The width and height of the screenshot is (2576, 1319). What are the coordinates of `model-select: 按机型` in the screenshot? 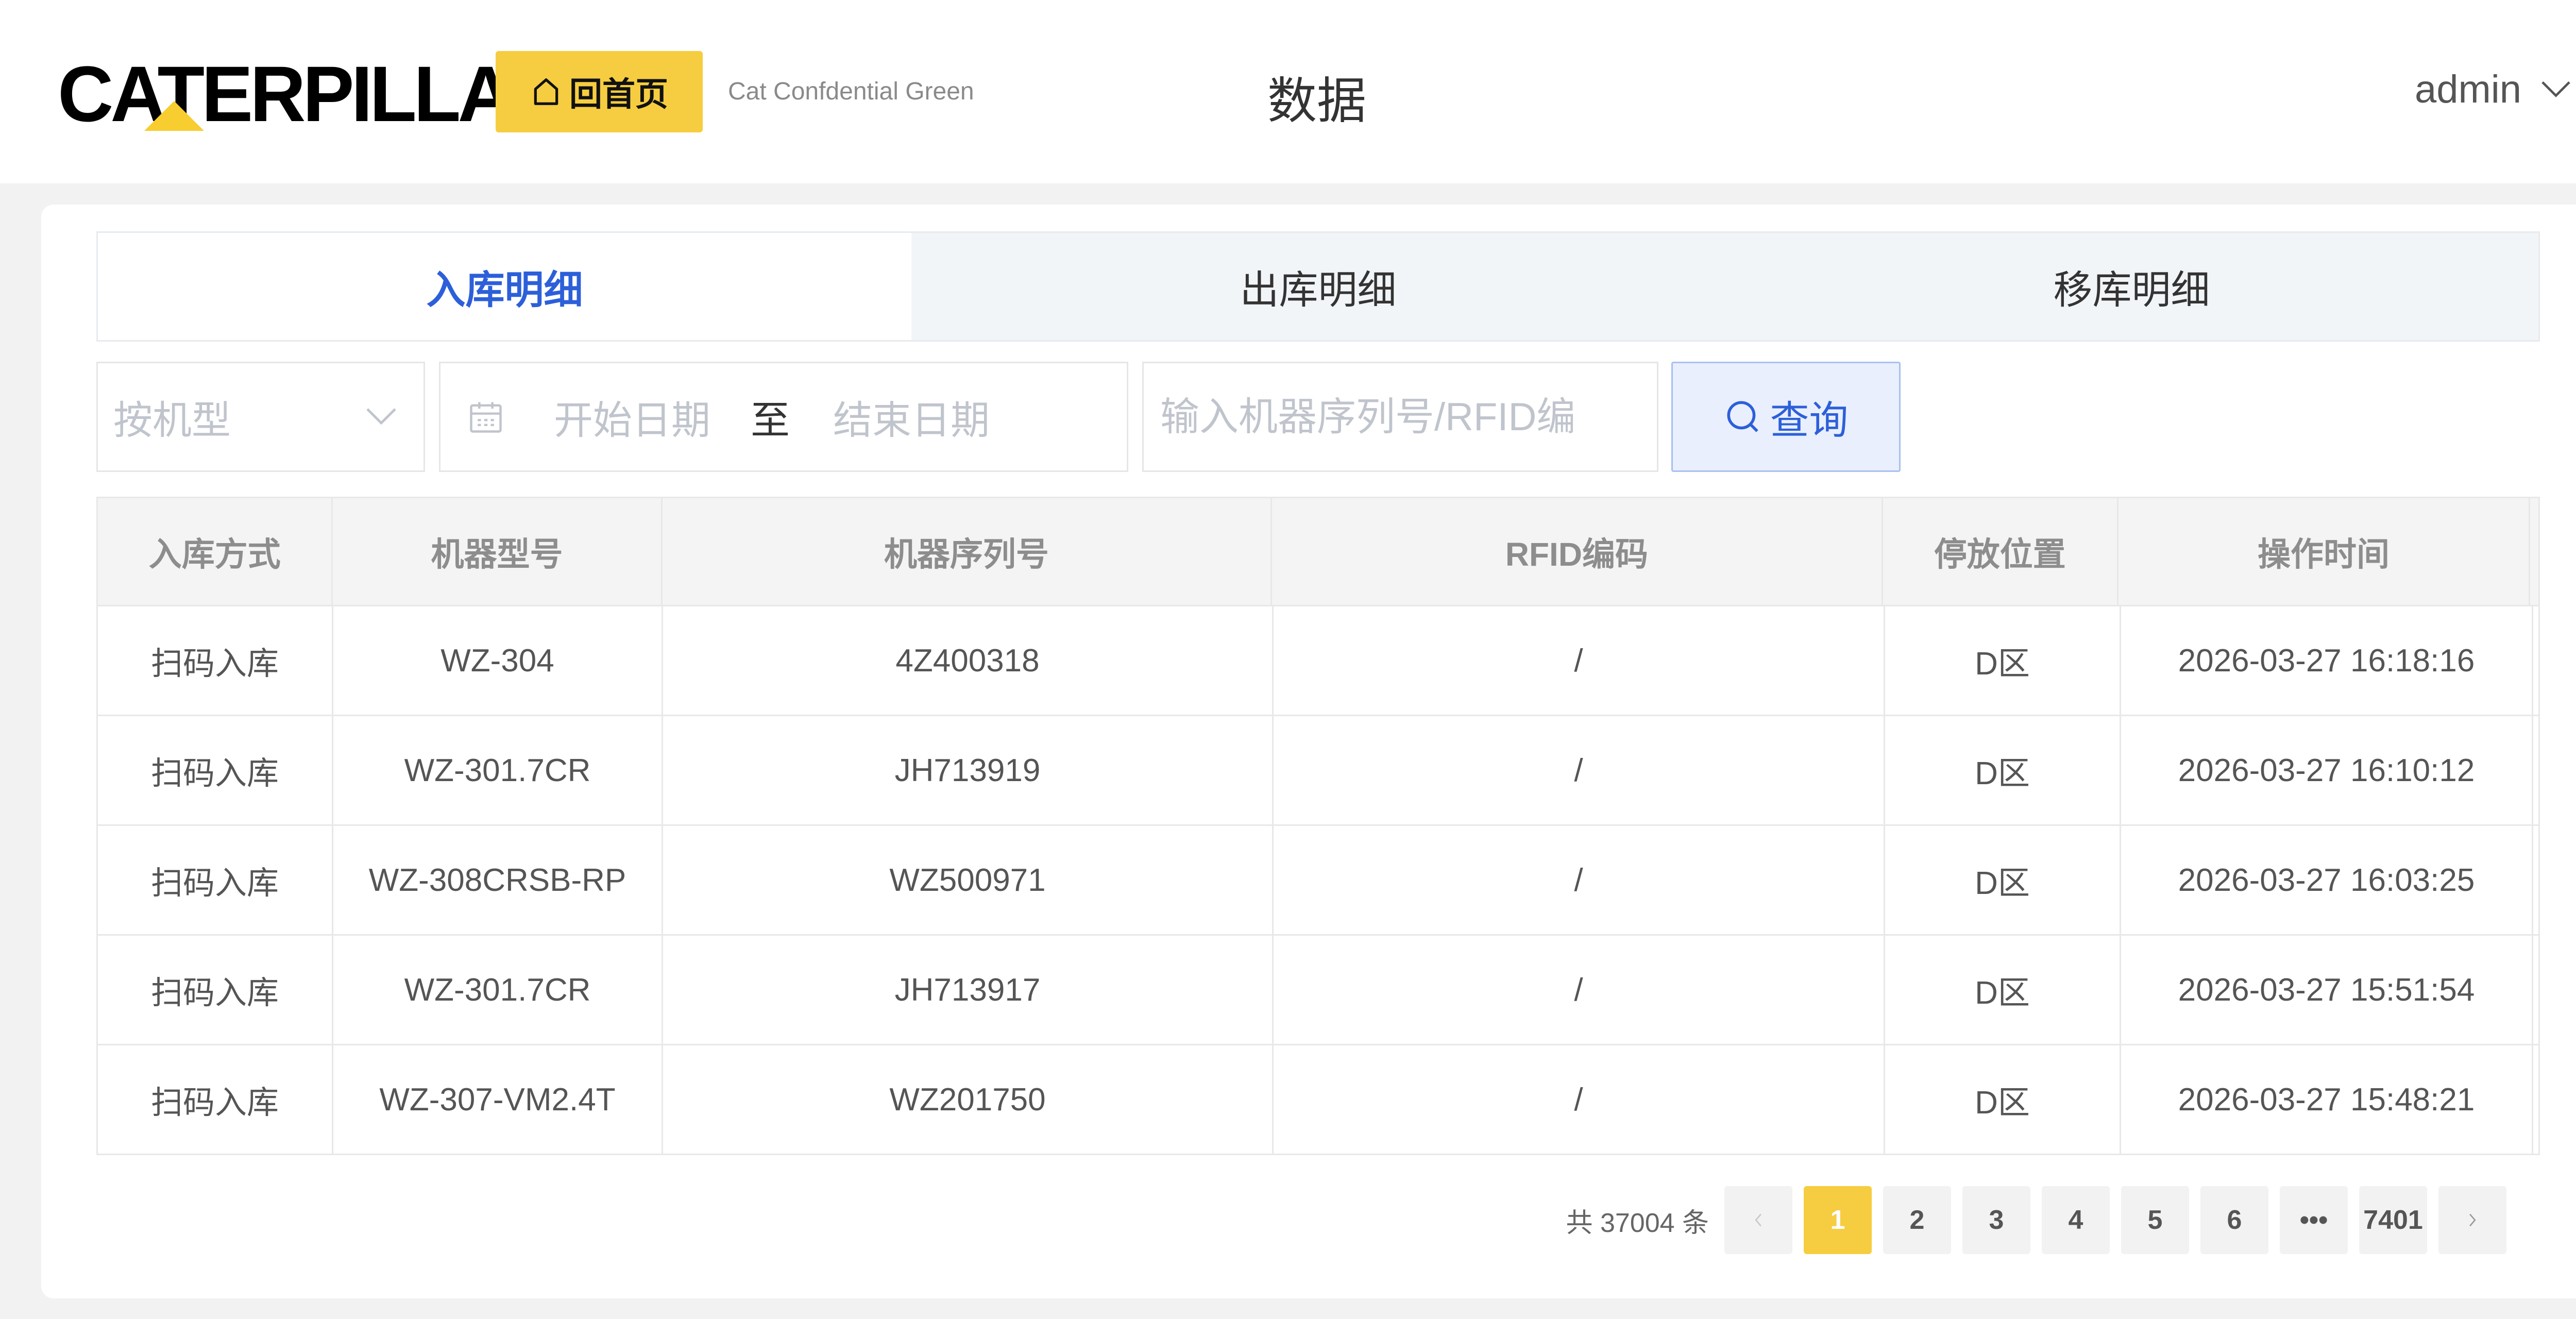 It's located at (260, 417).